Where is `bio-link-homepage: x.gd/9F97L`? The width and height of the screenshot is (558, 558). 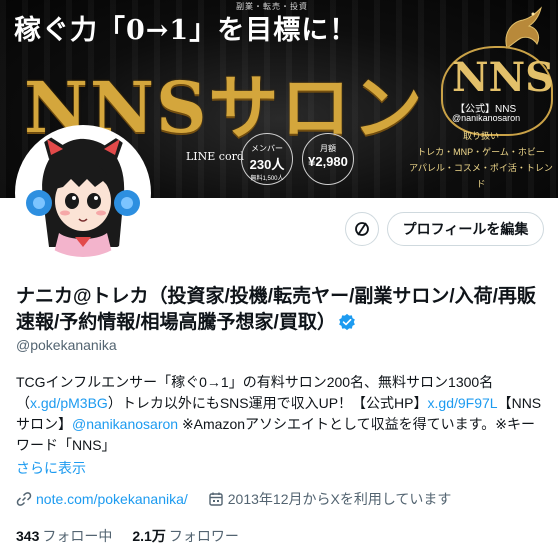 bio-link-homepage: x.gd/9F97L is located at coordinates (463, 403).